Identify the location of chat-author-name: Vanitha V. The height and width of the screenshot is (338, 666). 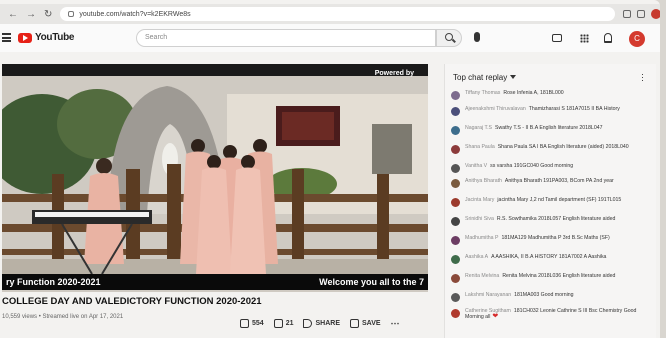
(476, 166).